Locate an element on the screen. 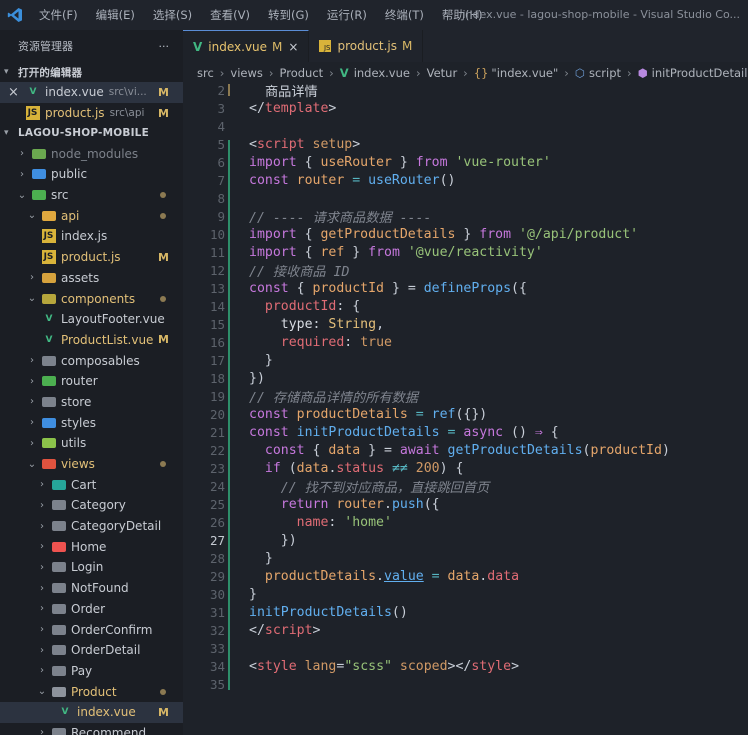 The height and width of the screenshot is (735, 748). tree-item-router: › router is located at coordinates (91, 381).